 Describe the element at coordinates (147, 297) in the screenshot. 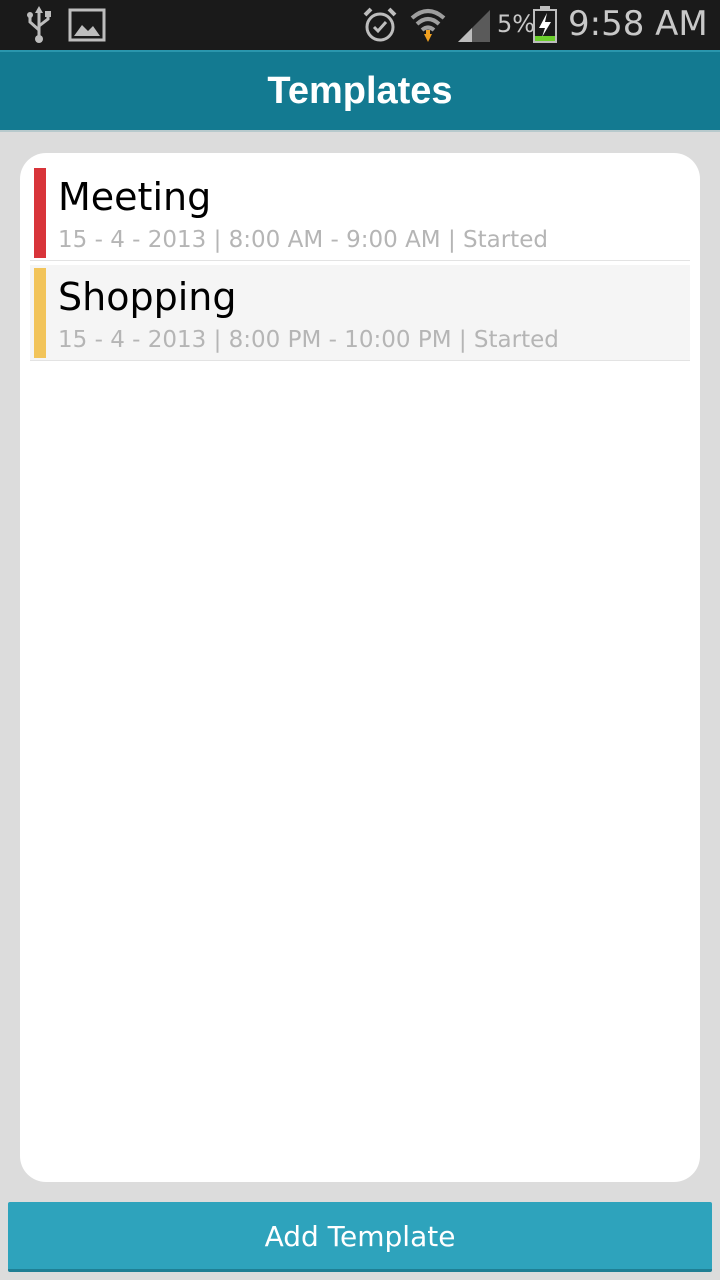

I see `template-title: Shopping` at that location.